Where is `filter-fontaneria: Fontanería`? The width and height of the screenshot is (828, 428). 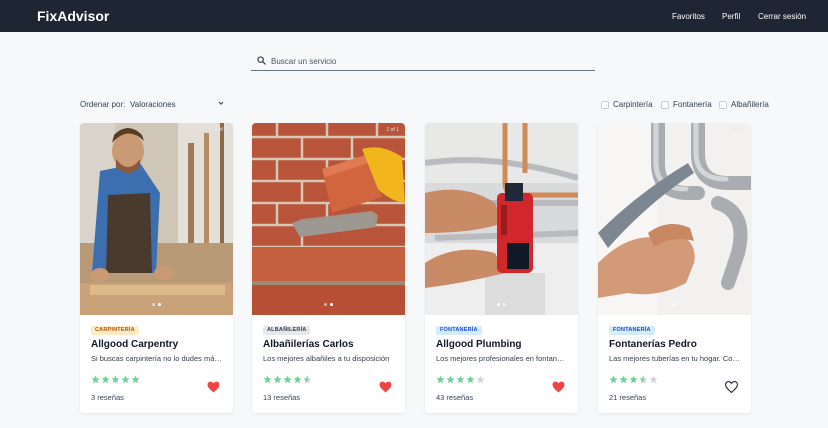 filter-fontaneria: Fontanería is located at coordinates (686, 104).